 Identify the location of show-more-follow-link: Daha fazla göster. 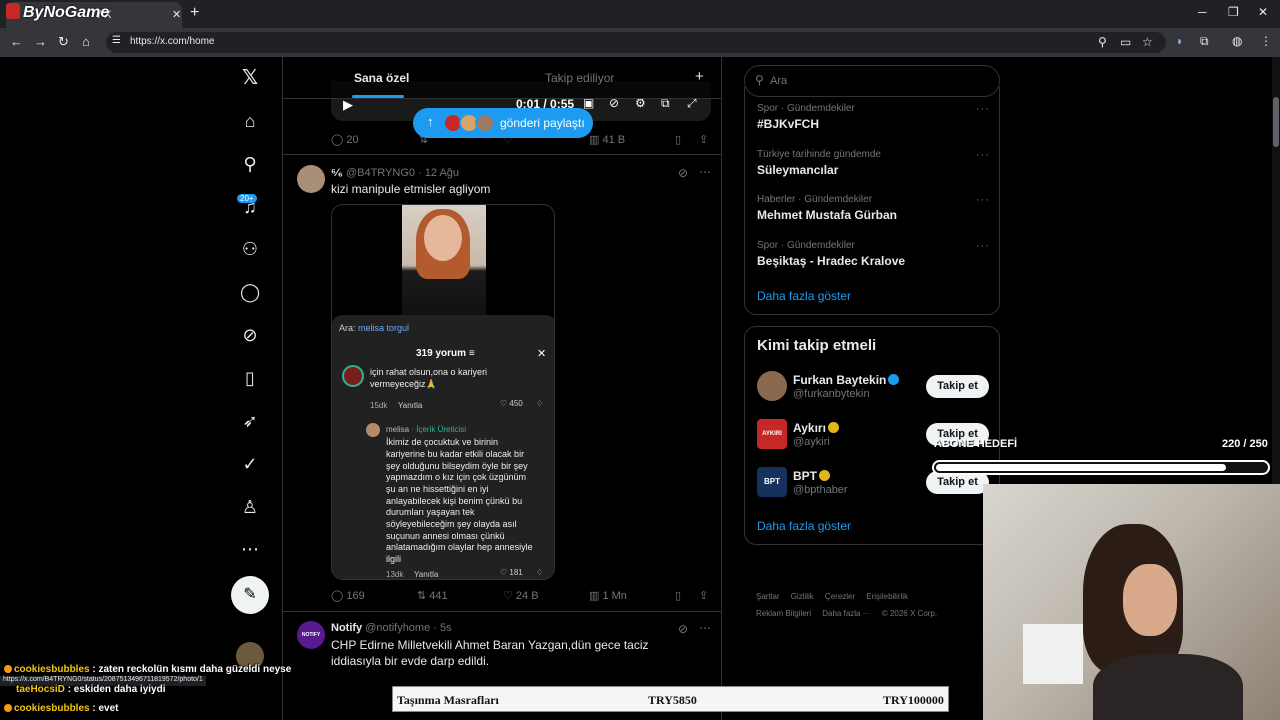
(804, 526).